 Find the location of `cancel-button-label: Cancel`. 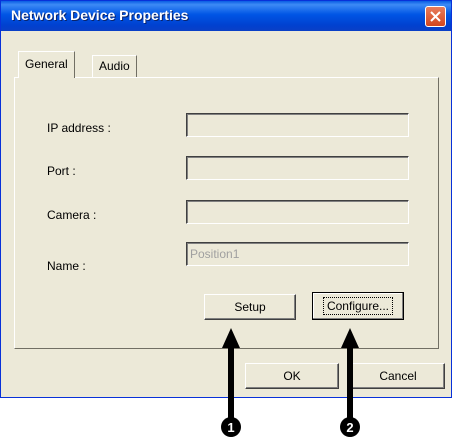

cancel-button-label: Cancel is located at coordinates (398, 376).